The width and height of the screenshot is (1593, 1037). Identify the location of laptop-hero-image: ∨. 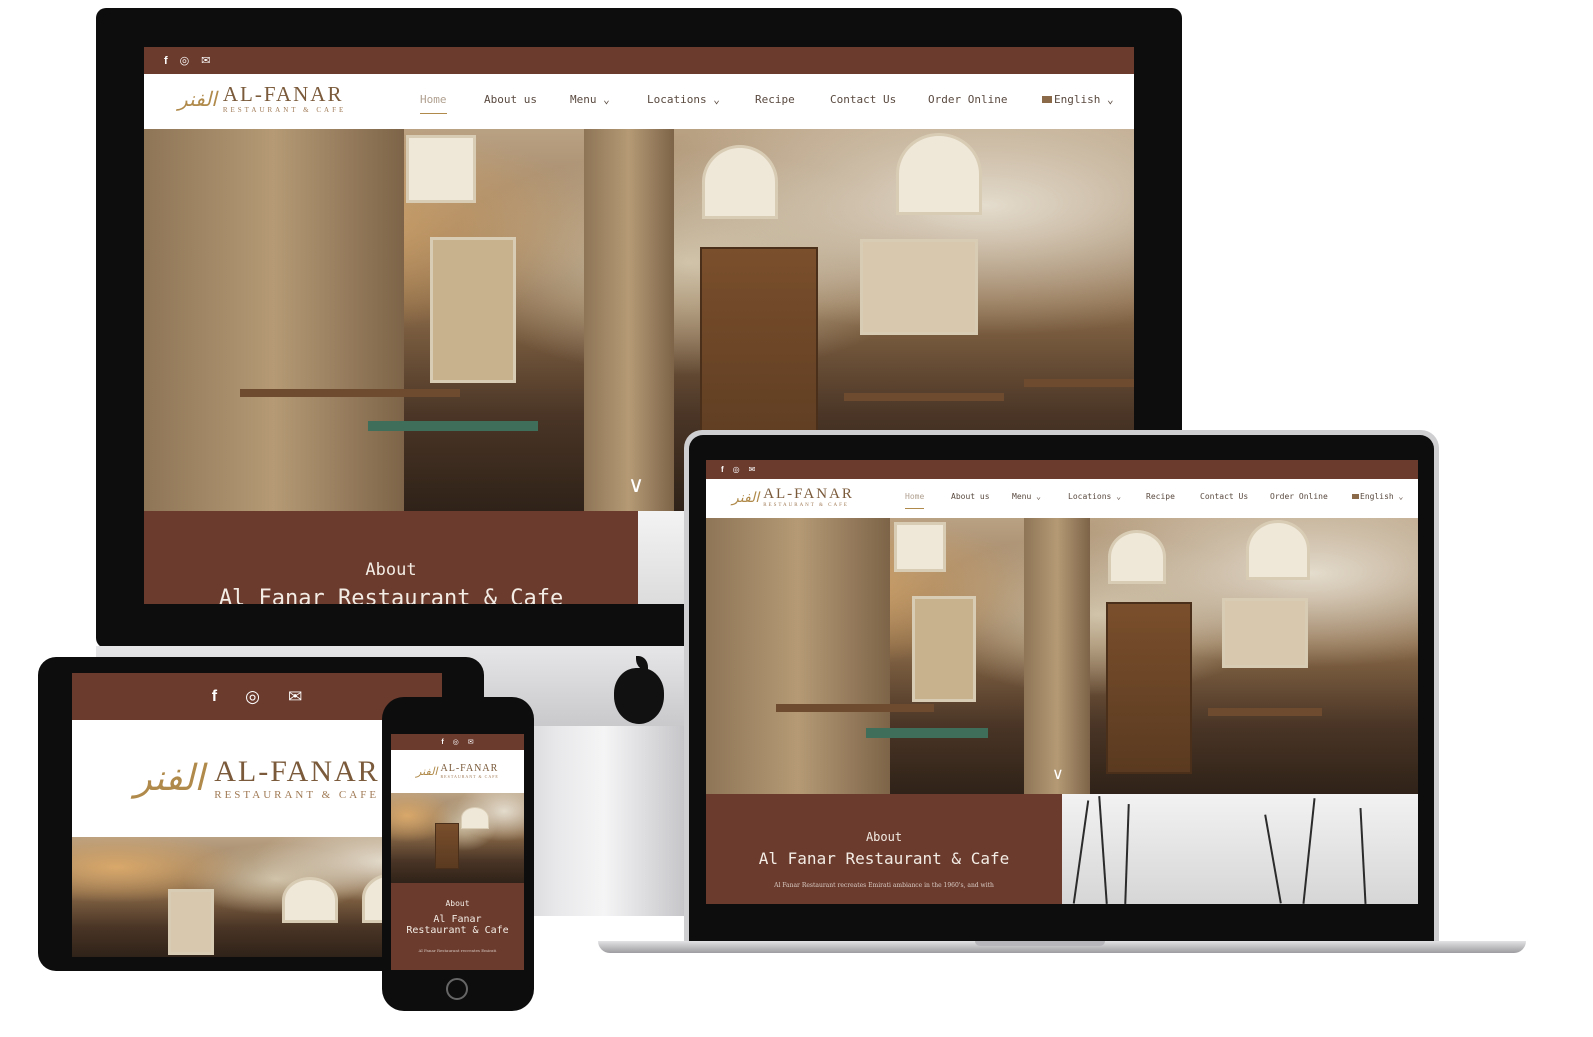
(1062, 656).